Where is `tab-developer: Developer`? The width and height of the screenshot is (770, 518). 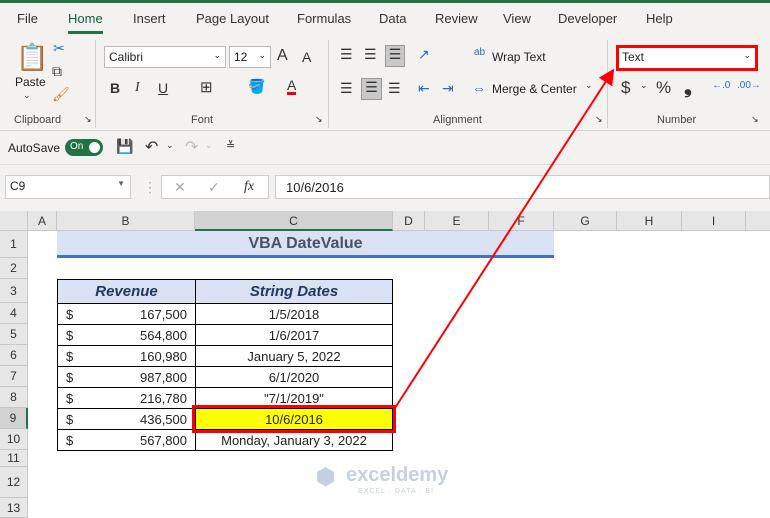 tab-developer: Developer is located at coordinates (587, 18).